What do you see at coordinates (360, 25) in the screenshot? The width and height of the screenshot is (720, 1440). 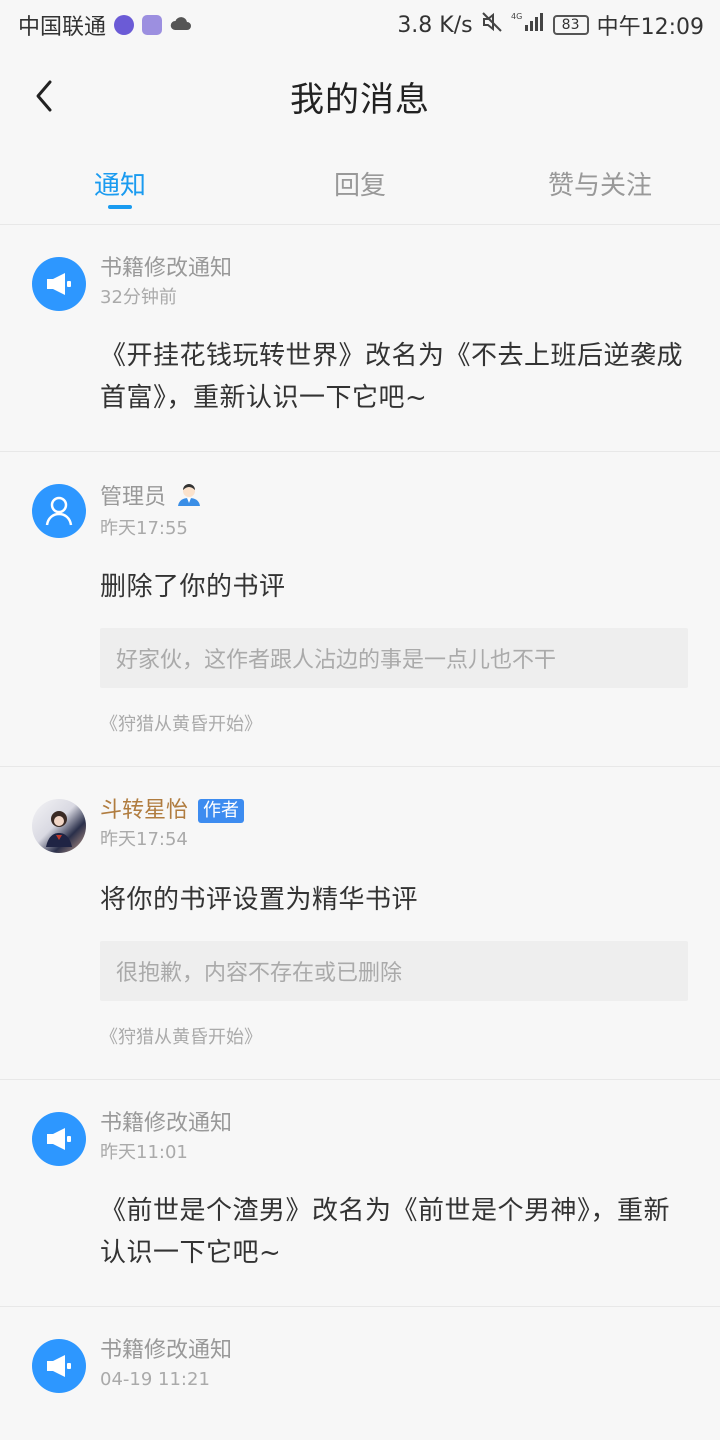 I see `status-bar: 中国联通 3.8 K/s 4G 83 中午12:09` at bounding box center [360, 25].